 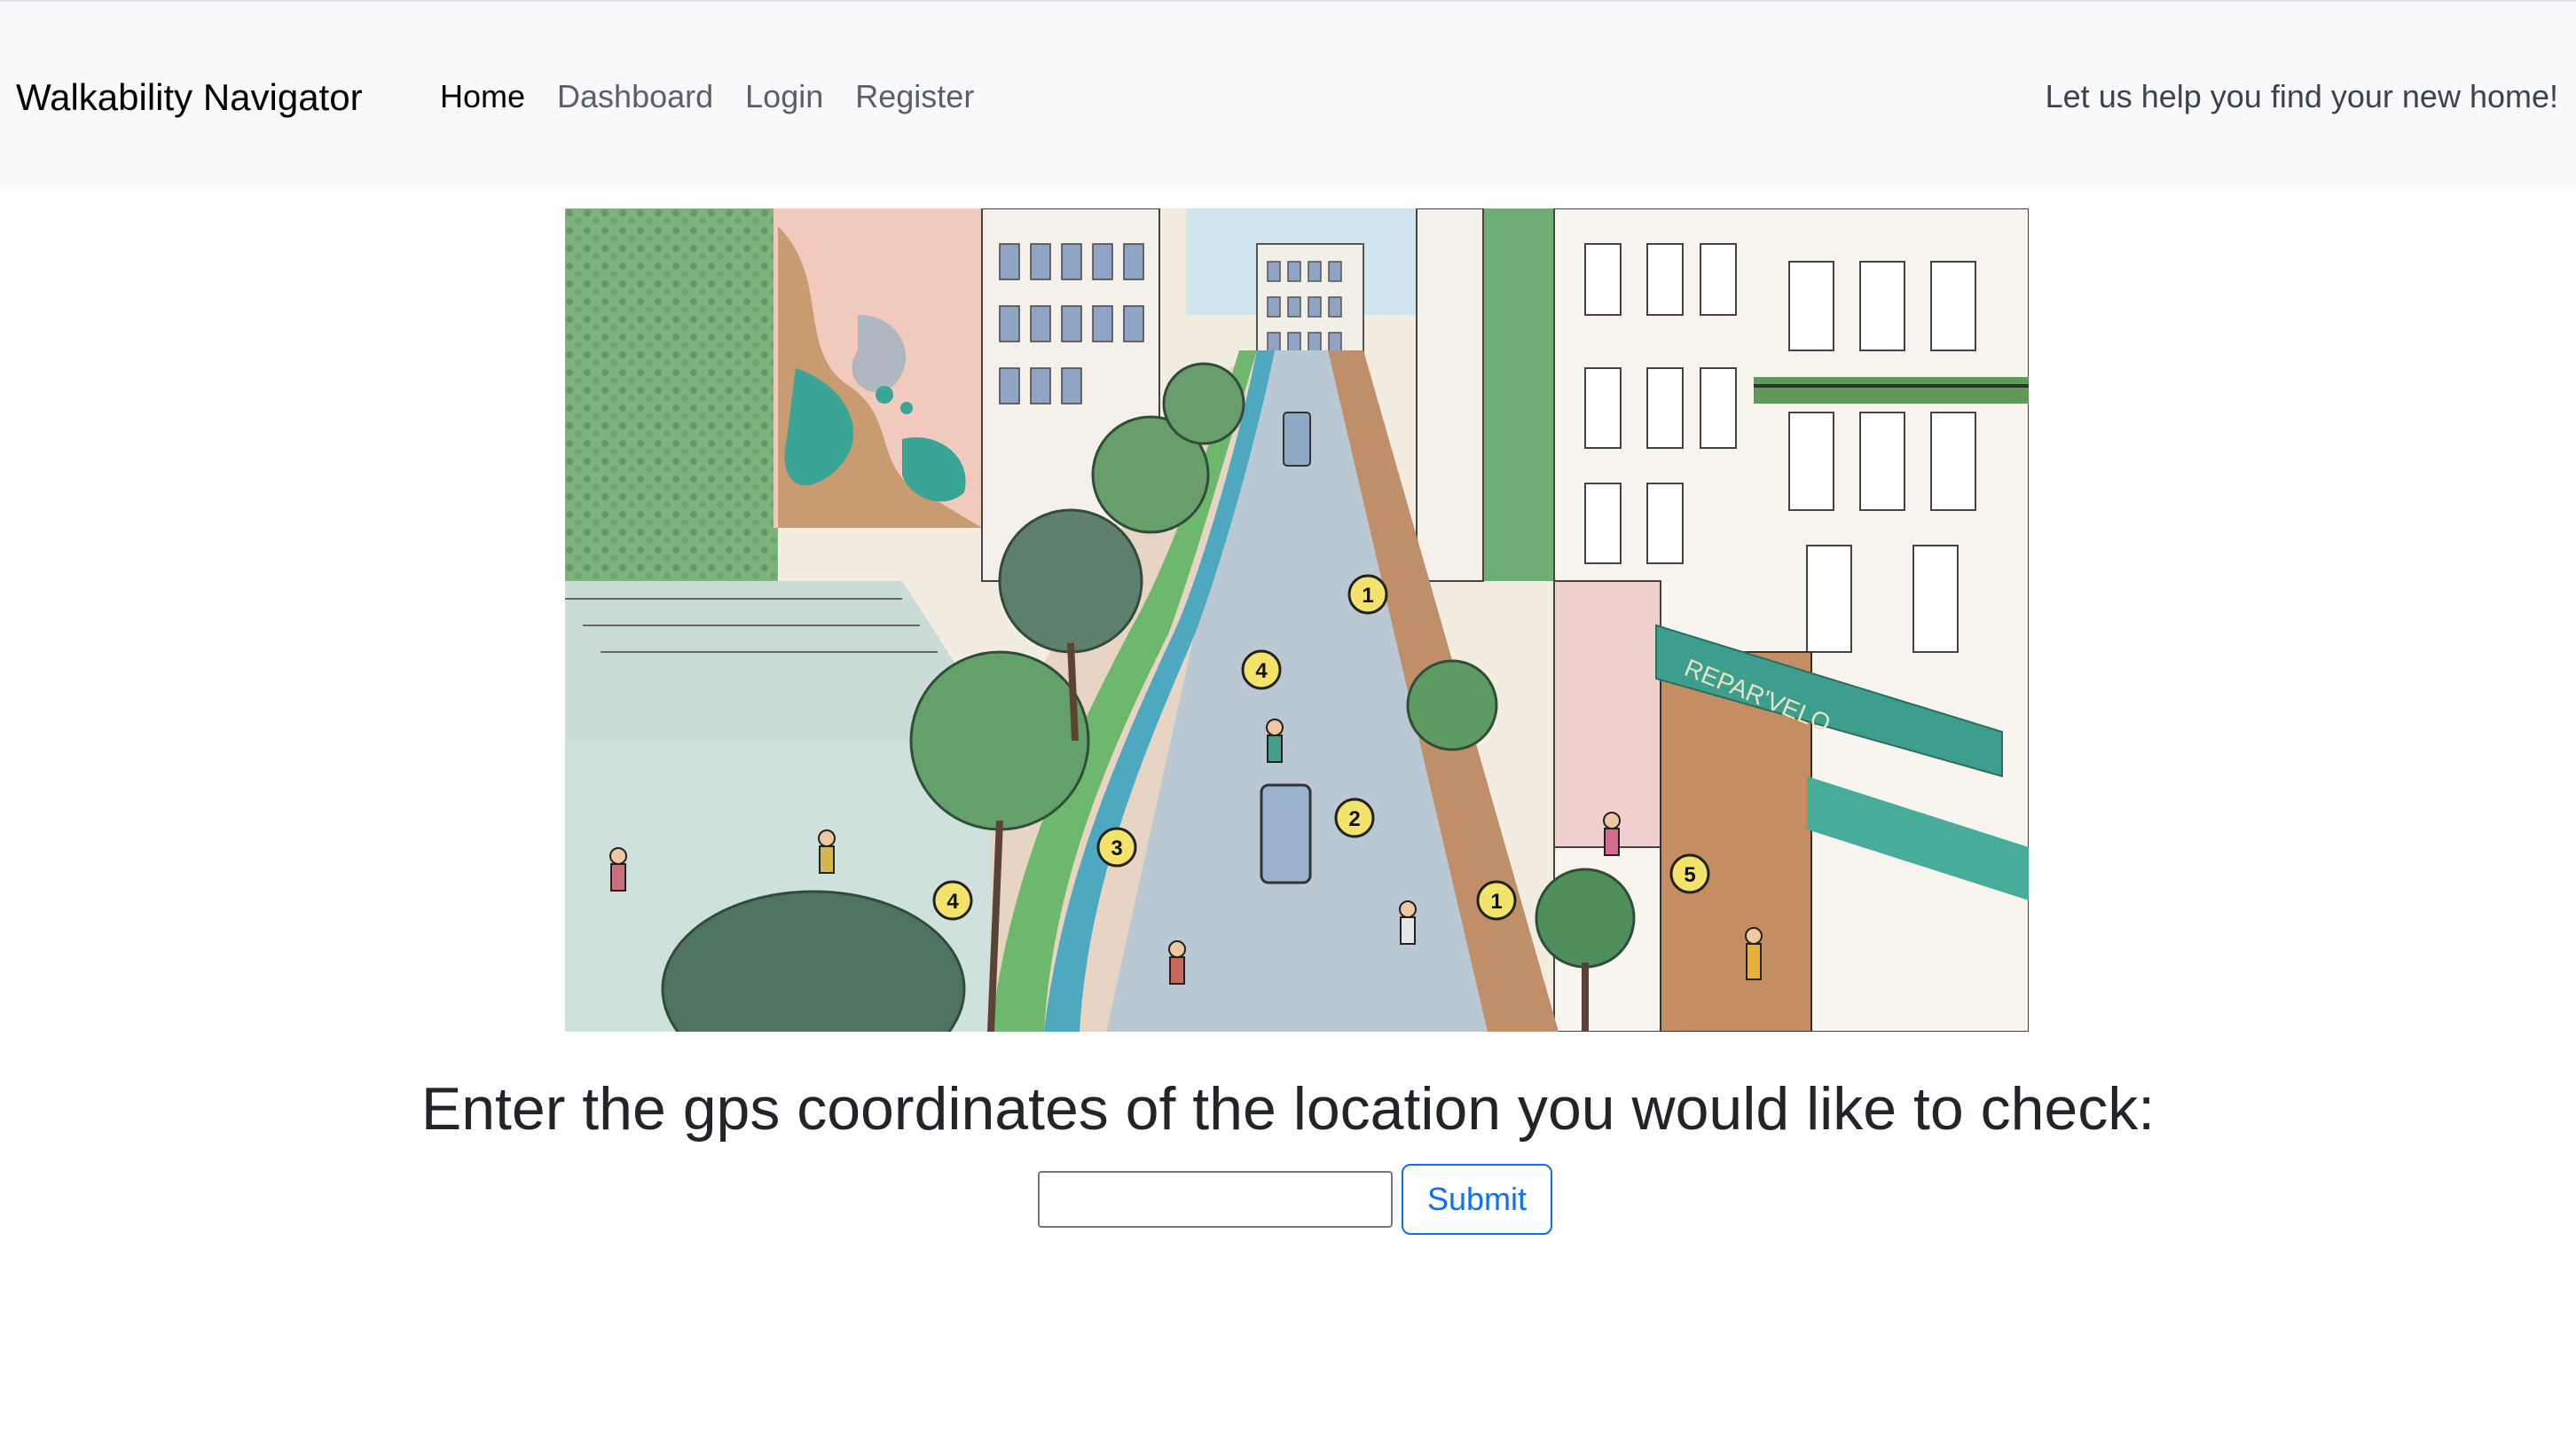 What do you see at coordinates (635, 97) in the screenshot?
I see `nav-link-dashboard: Dashboard` at bounding box center [635, 97].